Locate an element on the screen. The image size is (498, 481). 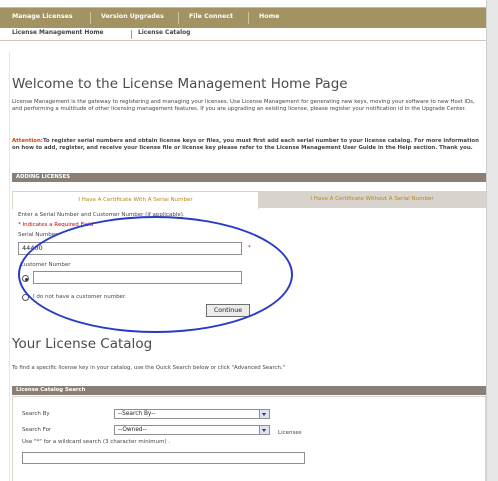
search-for-label: Search For is located at coordinates (37, 430).